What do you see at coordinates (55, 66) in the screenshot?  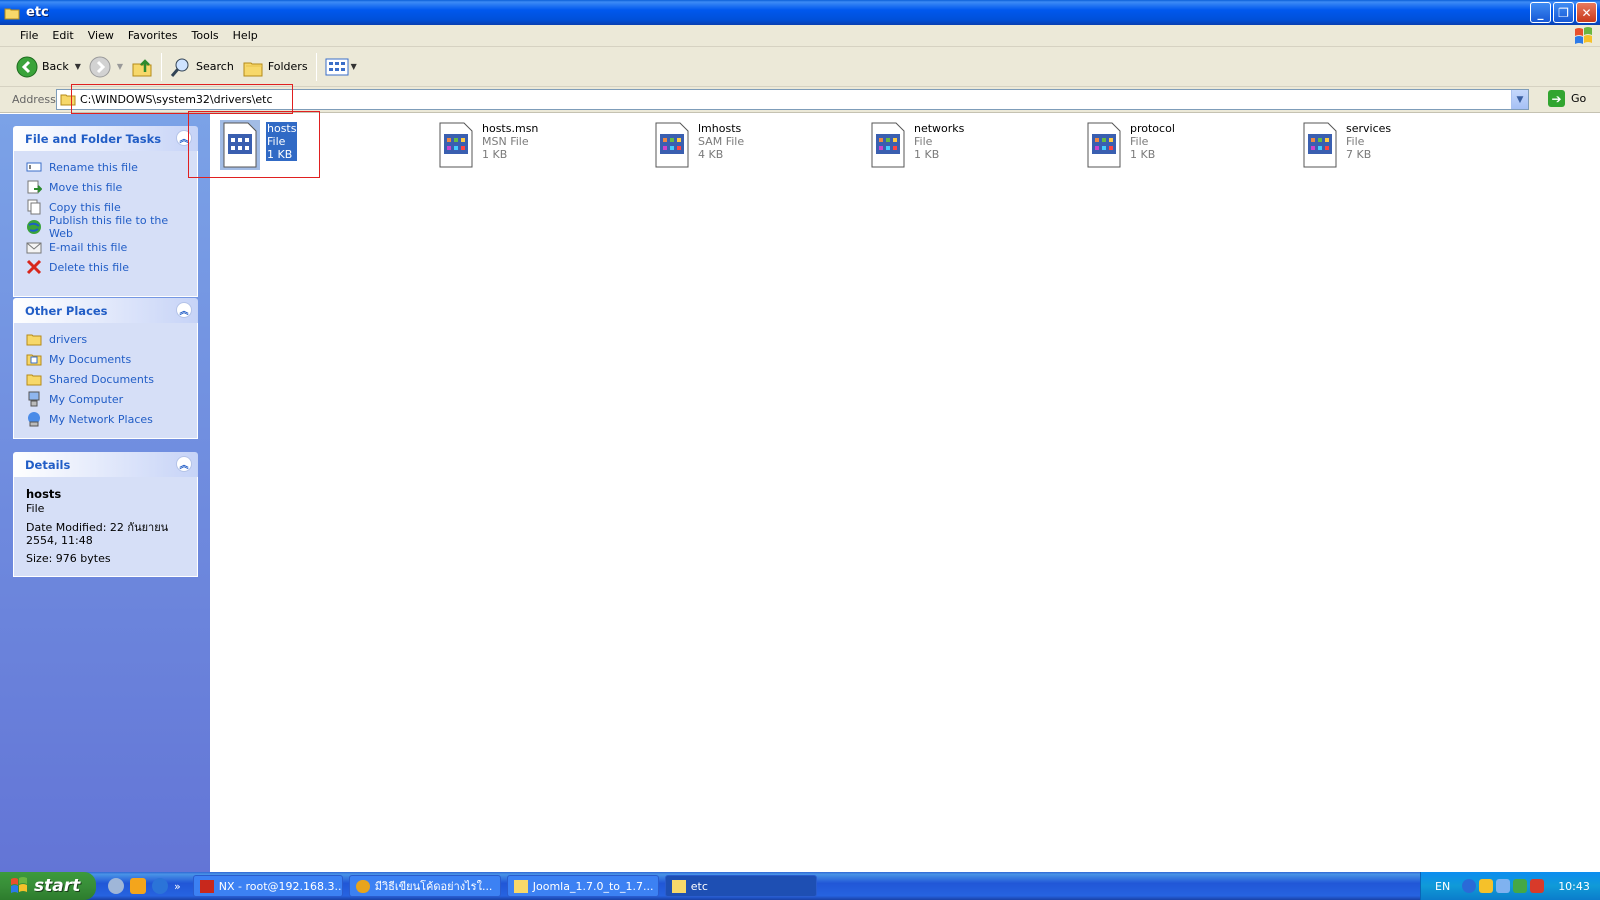 I see `back-label: Back` at bounding box center [55, 66].